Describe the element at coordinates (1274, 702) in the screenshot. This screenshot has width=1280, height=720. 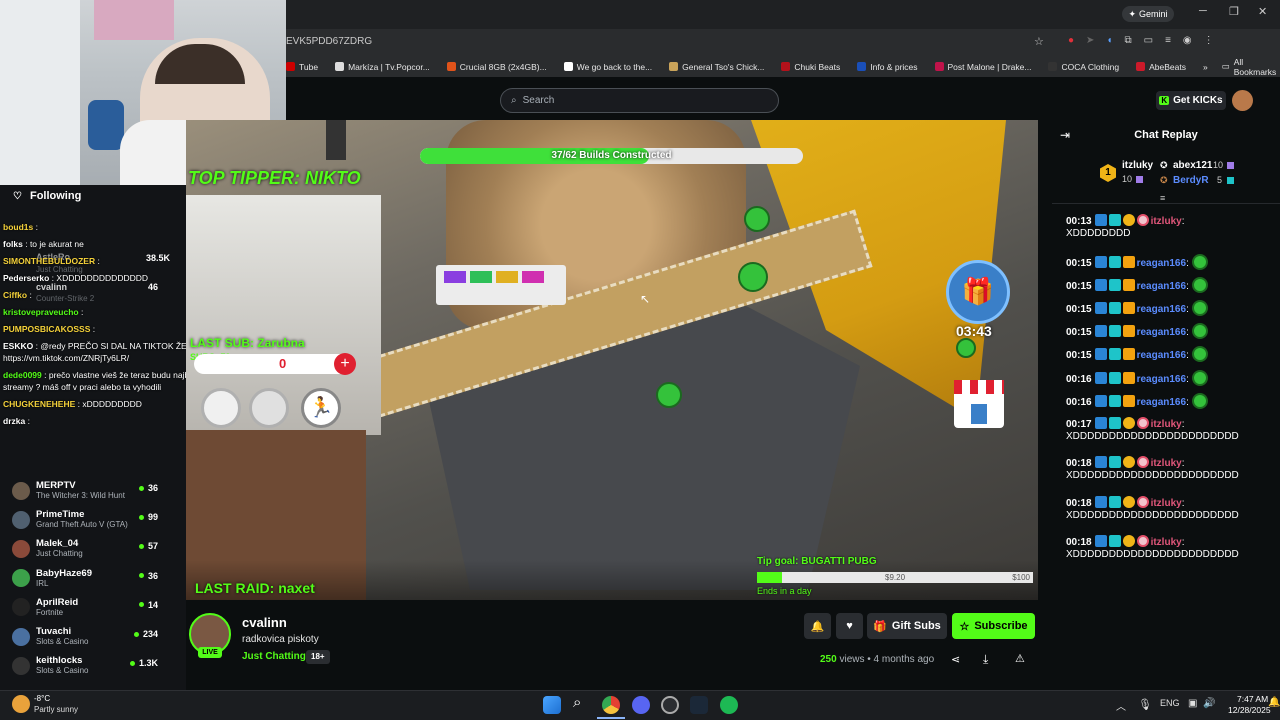
I see `notifications-icon: 🔔` at that location.